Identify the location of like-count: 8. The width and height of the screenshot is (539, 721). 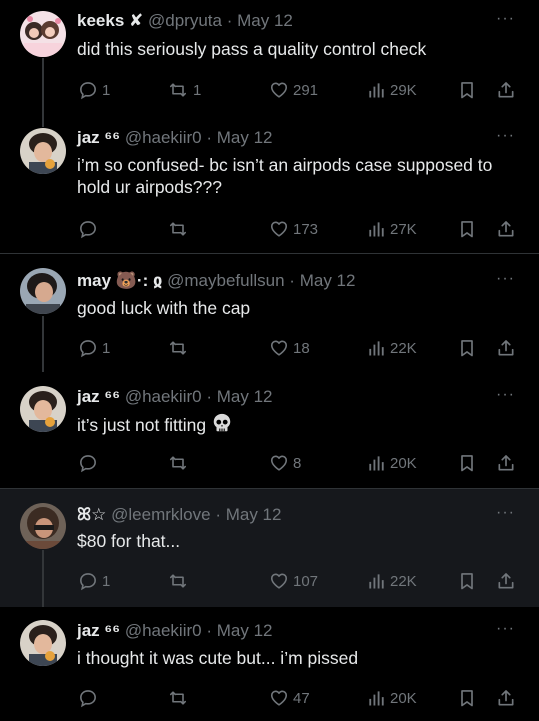
(297, 463).